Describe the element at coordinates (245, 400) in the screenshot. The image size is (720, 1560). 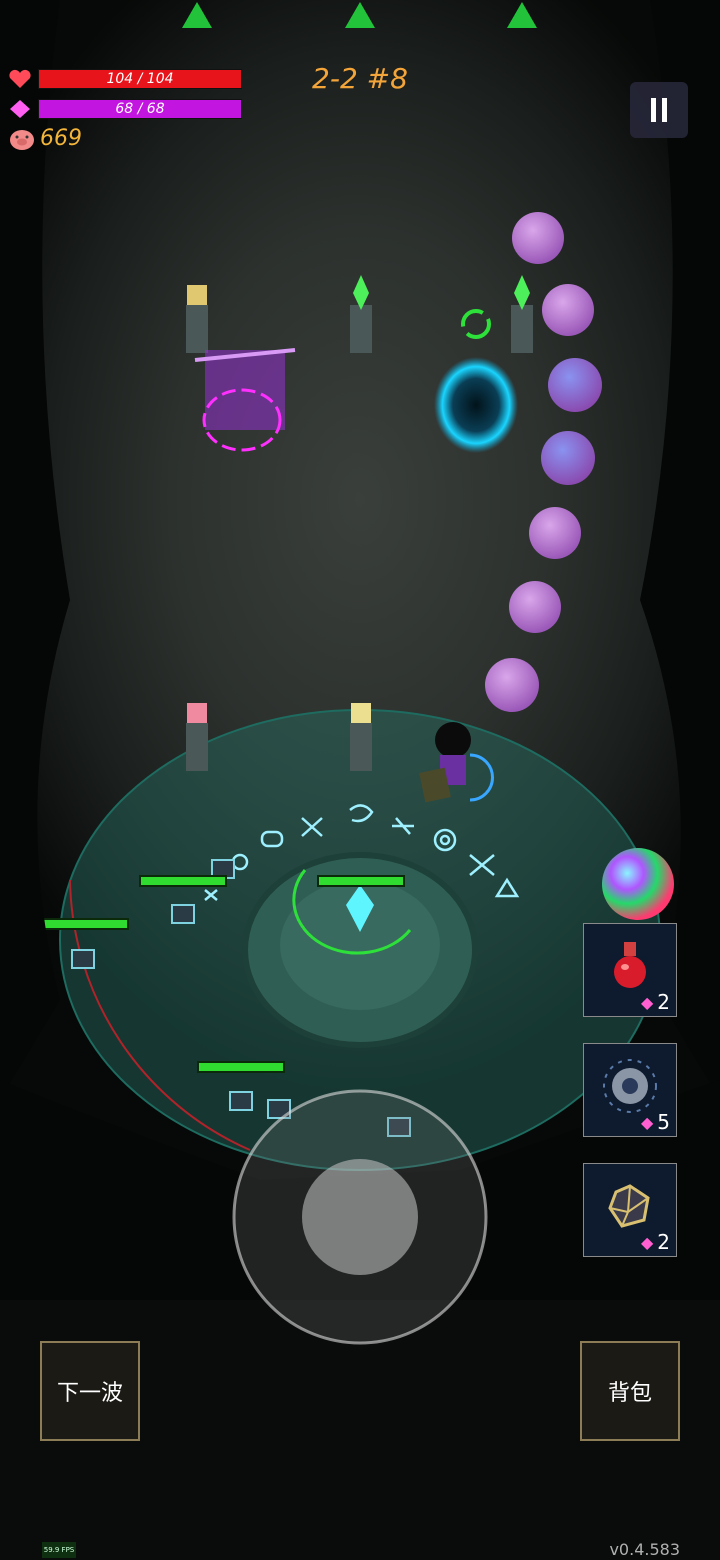
I see `enemy-spawn-shrine` at that location.